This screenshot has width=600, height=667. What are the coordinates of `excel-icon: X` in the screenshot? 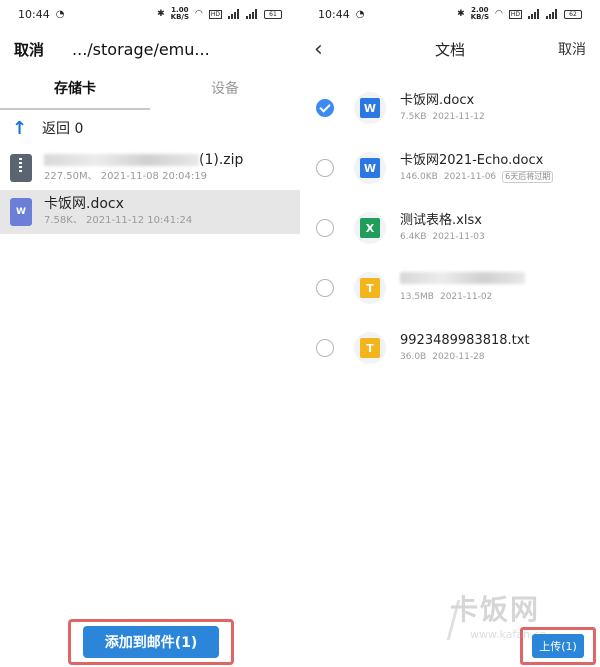 It's located at (370, 228).